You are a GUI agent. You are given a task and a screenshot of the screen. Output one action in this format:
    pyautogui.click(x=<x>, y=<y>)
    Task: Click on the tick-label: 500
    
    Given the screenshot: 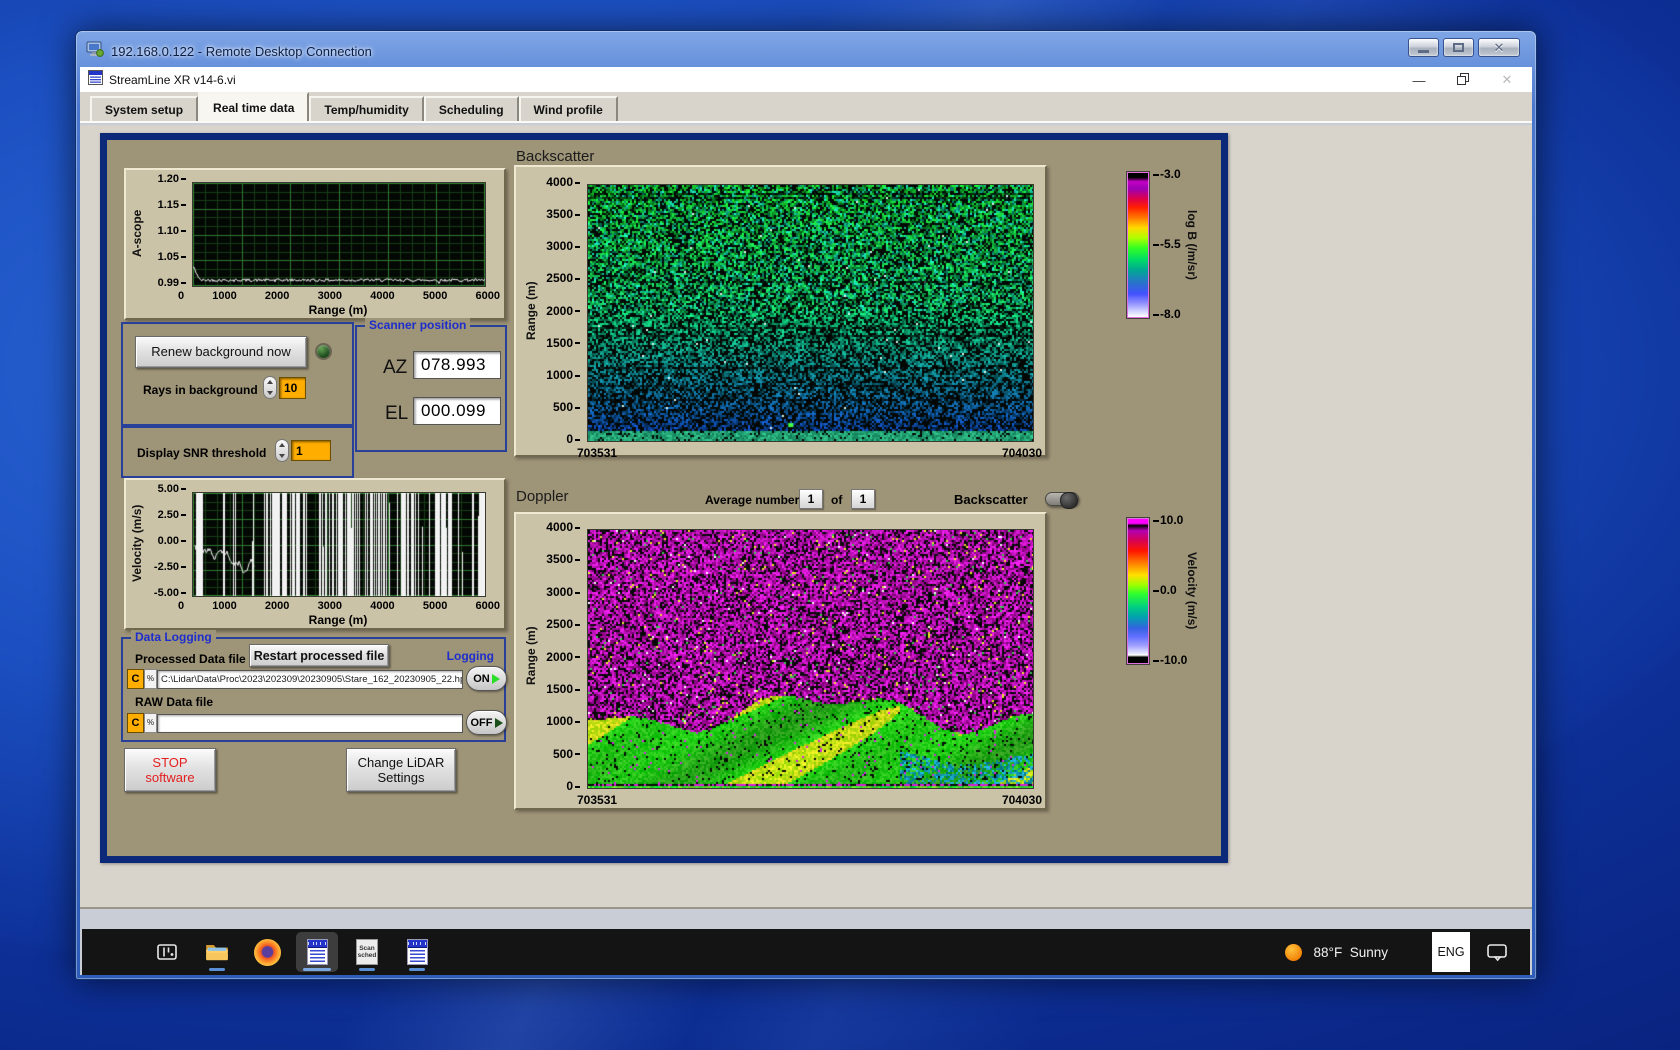 What is the action you would take?
    pyautogui.click(x=566, y=754)
    